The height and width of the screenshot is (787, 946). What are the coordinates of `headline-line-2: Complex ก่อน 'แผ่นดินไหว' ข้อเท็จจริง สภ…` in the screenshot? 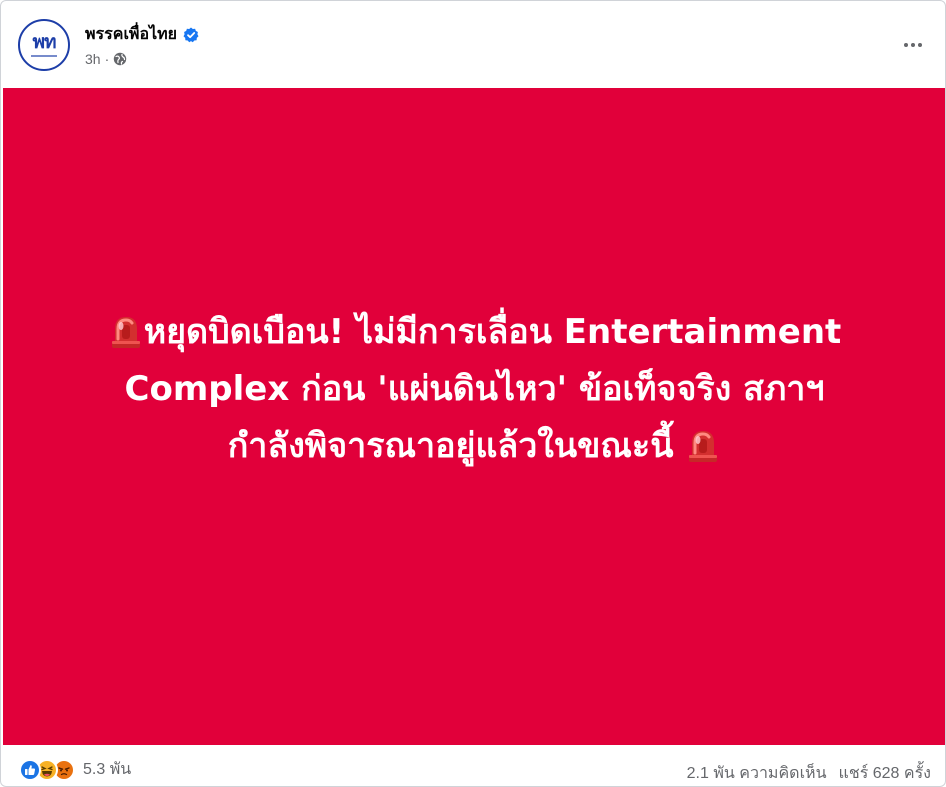 It's located at (474, 388).